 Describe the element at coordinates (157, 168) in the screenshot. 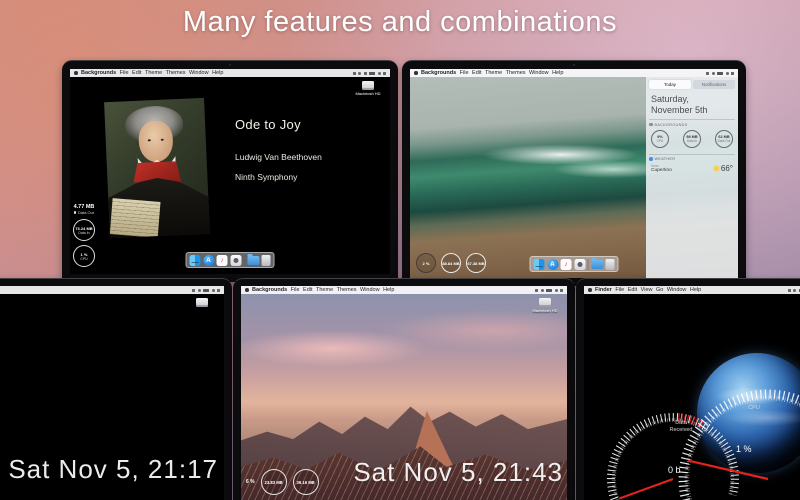

I see `beethoven-artwork` at that location.